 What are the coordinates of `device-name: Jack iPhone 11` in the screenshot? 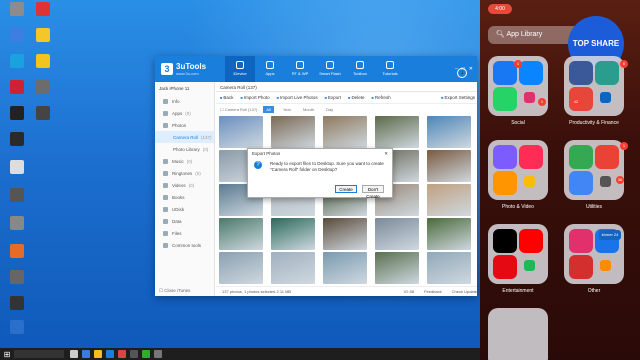 It's located at (184, 88).